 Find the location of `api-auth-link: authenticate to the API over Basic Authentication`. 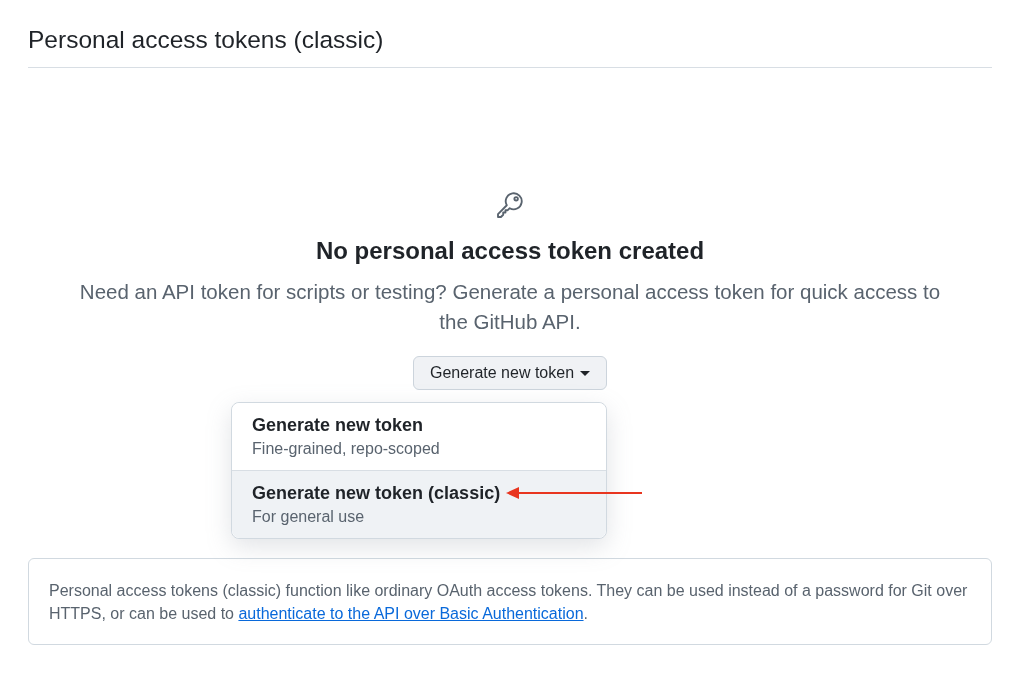

api-auth-link: authenticate to the API over Basic Authentication is located at coordinates (411, 613).